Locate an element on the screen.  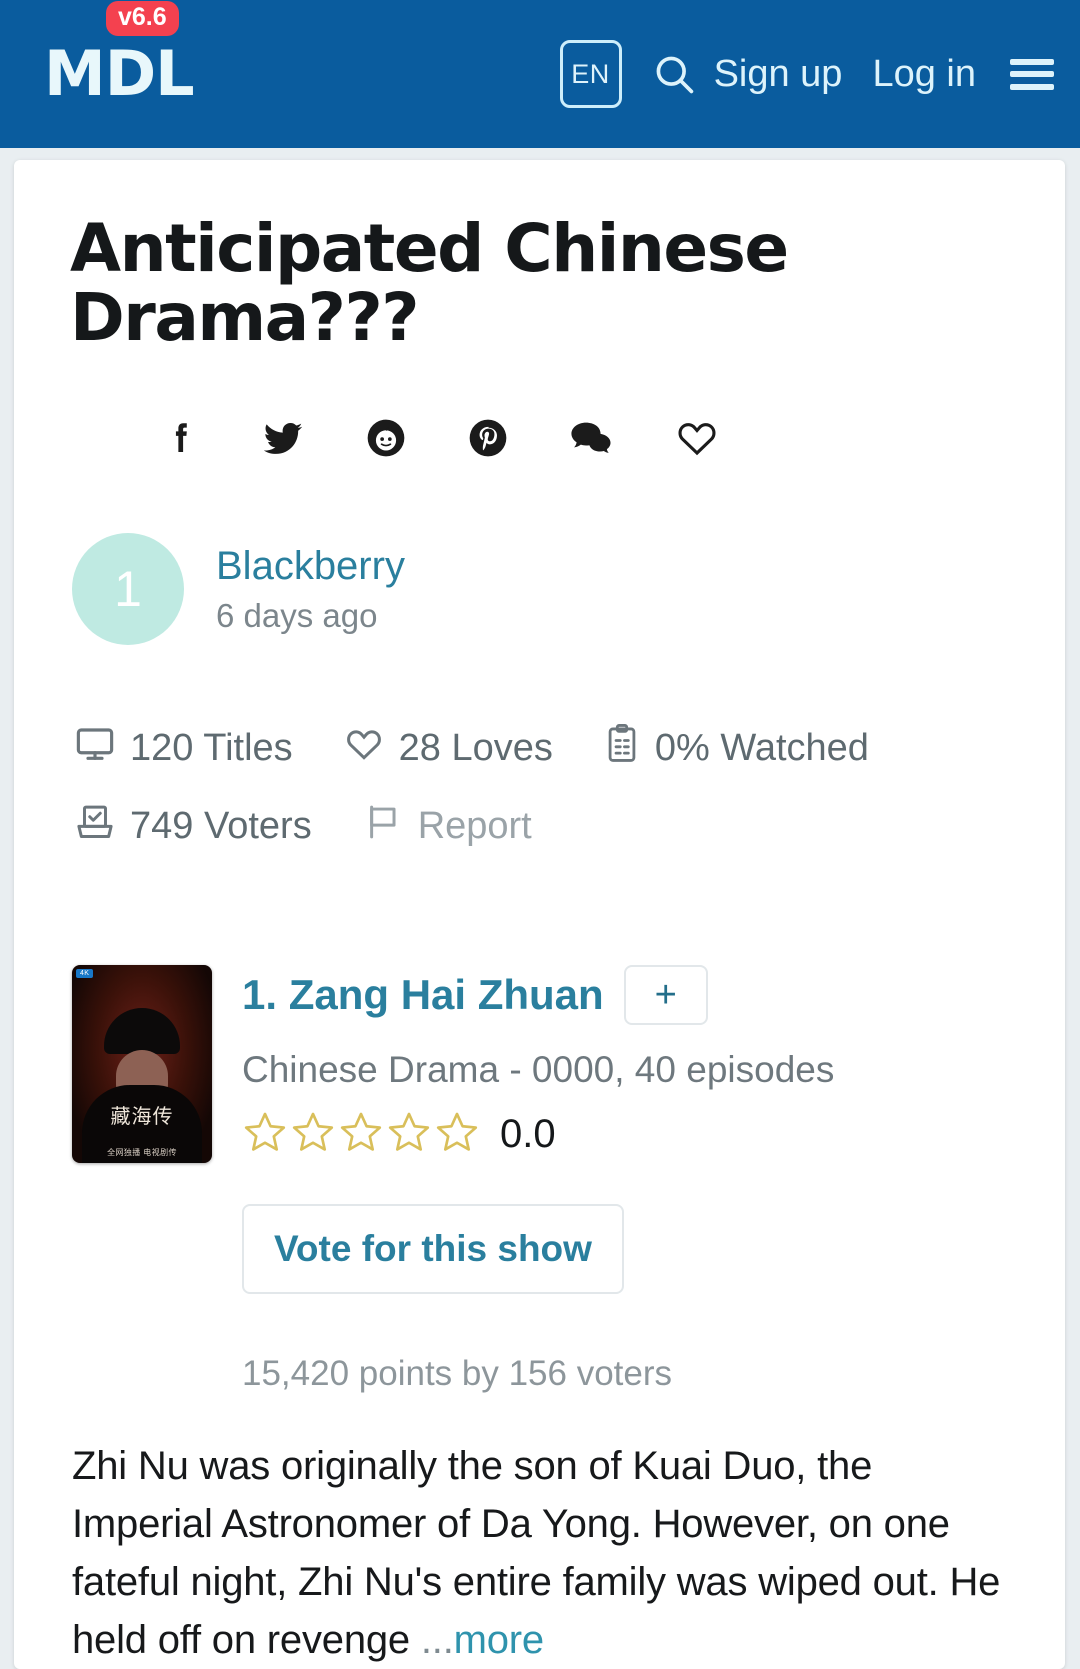
report-action: Report is located at coordinates (447, 827).